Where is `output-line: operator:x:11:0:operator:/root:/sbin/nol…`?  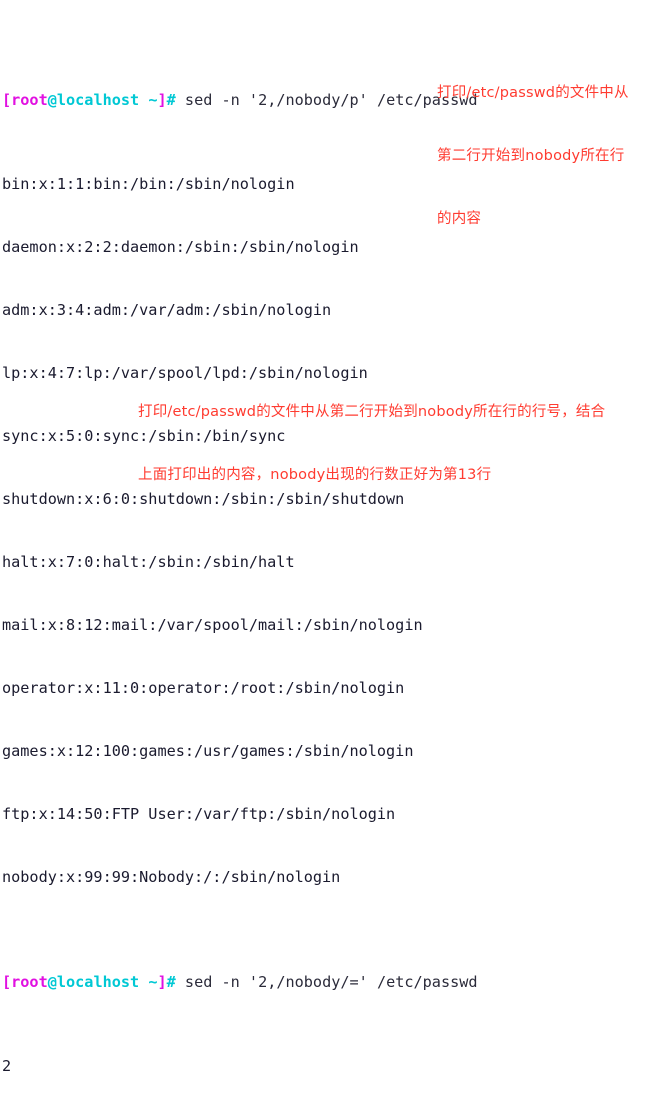 output-line: operator:x:11:0:operator:/root:/sbin/nol… is located at coordinates (203, 688).